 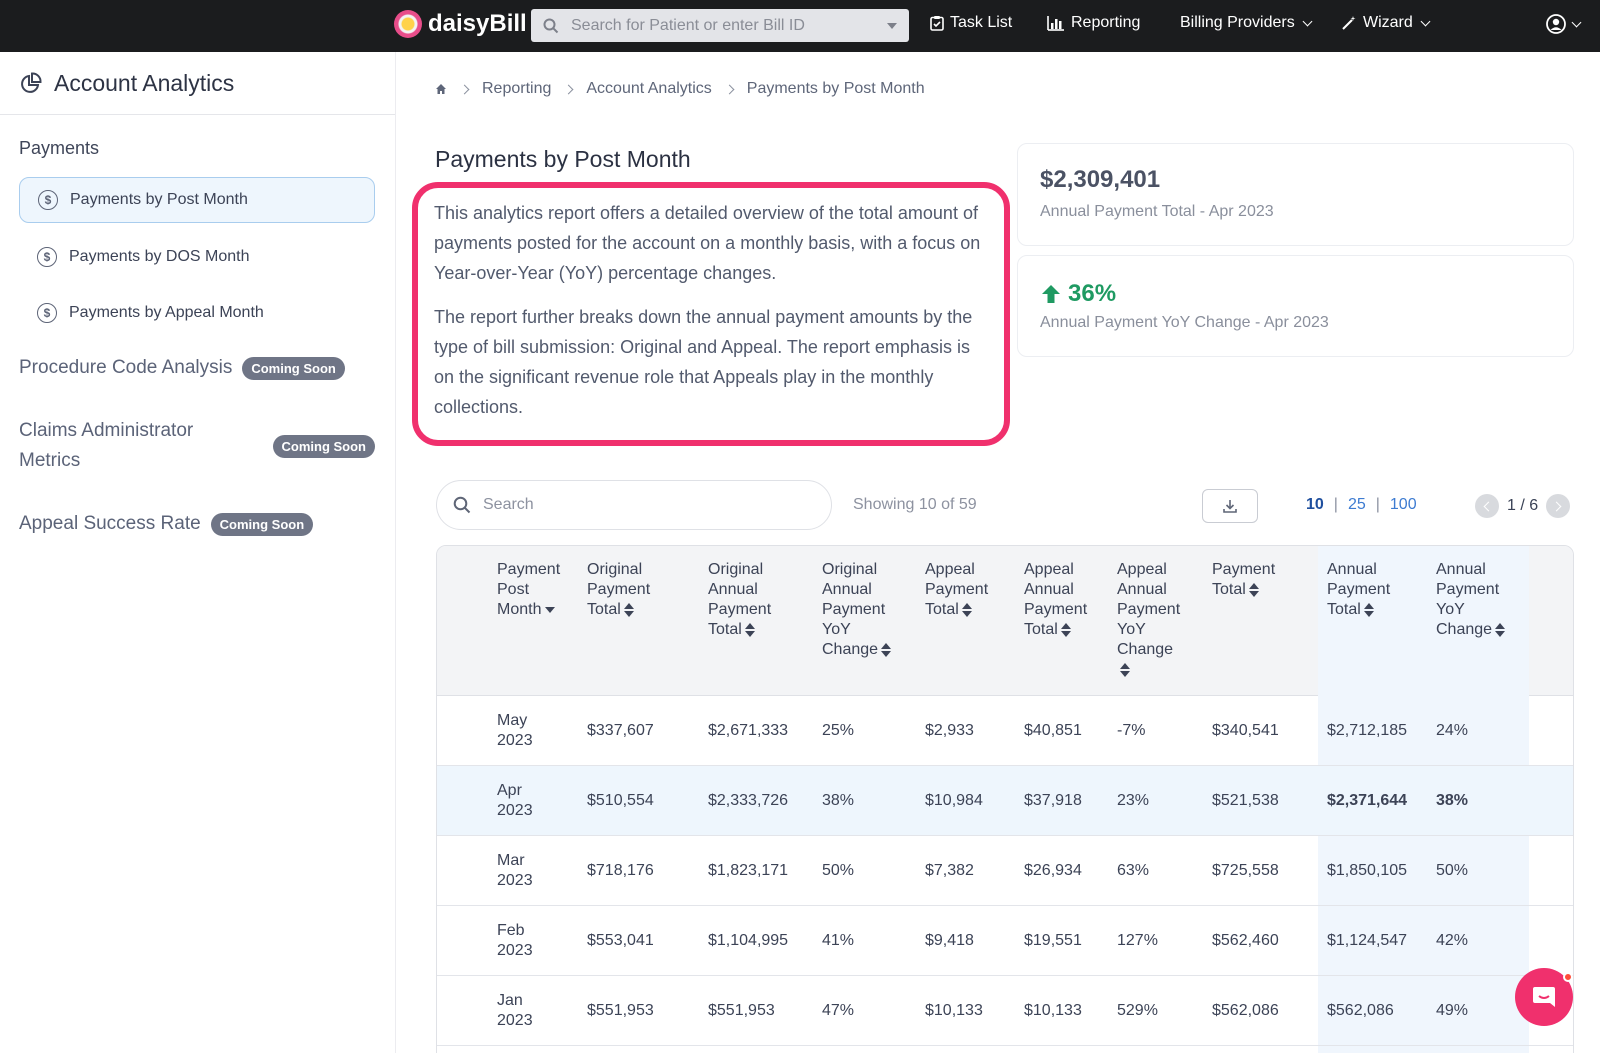 I want to click on cell-original-payment-total: $553,041, so click(x=620, y=940).